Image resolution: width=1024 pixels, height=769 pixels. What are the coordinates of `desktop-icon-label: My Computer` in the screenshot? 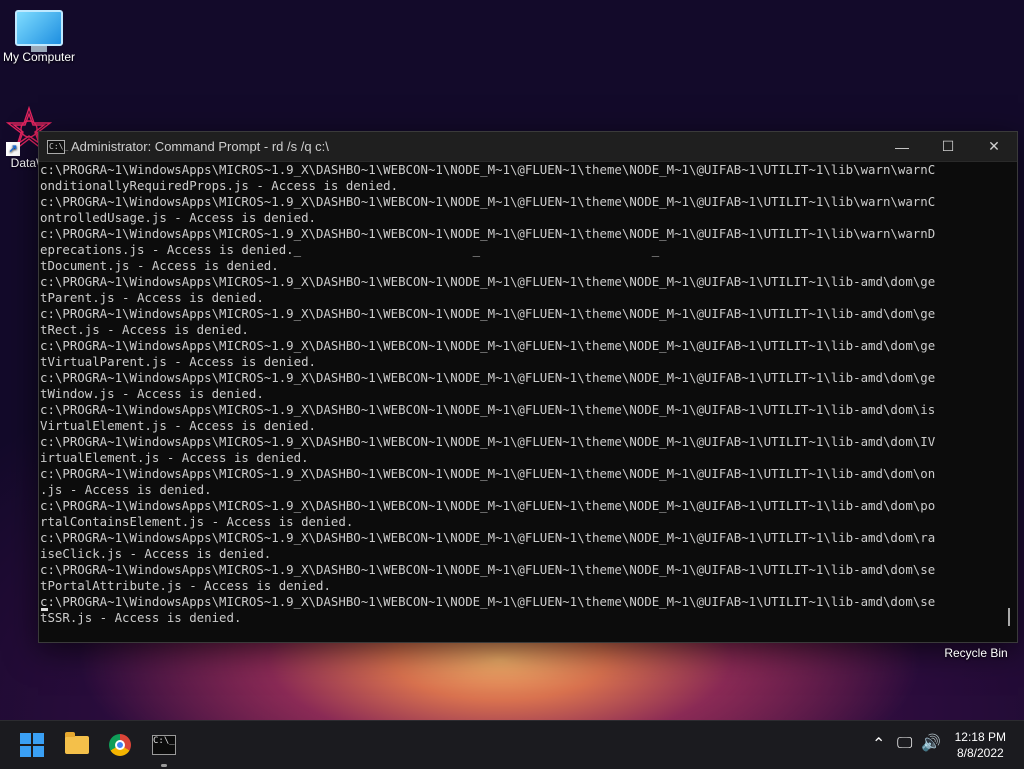 It's located at (39, 57).